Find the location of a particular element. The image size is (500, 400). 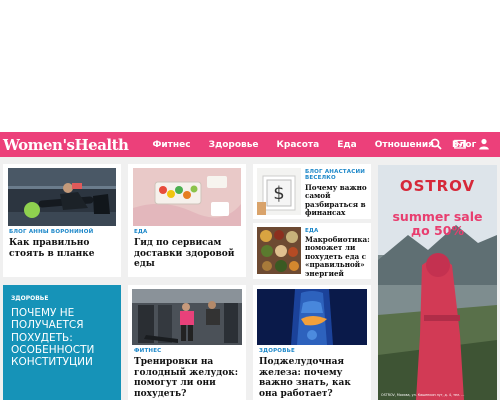

ad-sale-line2: до 50% is located at coordinates (437, 230).